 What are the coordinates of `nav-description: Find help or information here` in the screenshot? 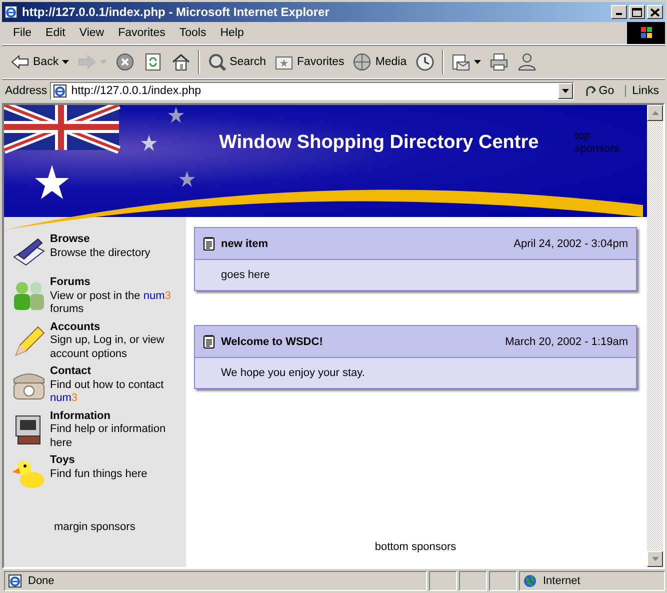 It's located at (108, 436).